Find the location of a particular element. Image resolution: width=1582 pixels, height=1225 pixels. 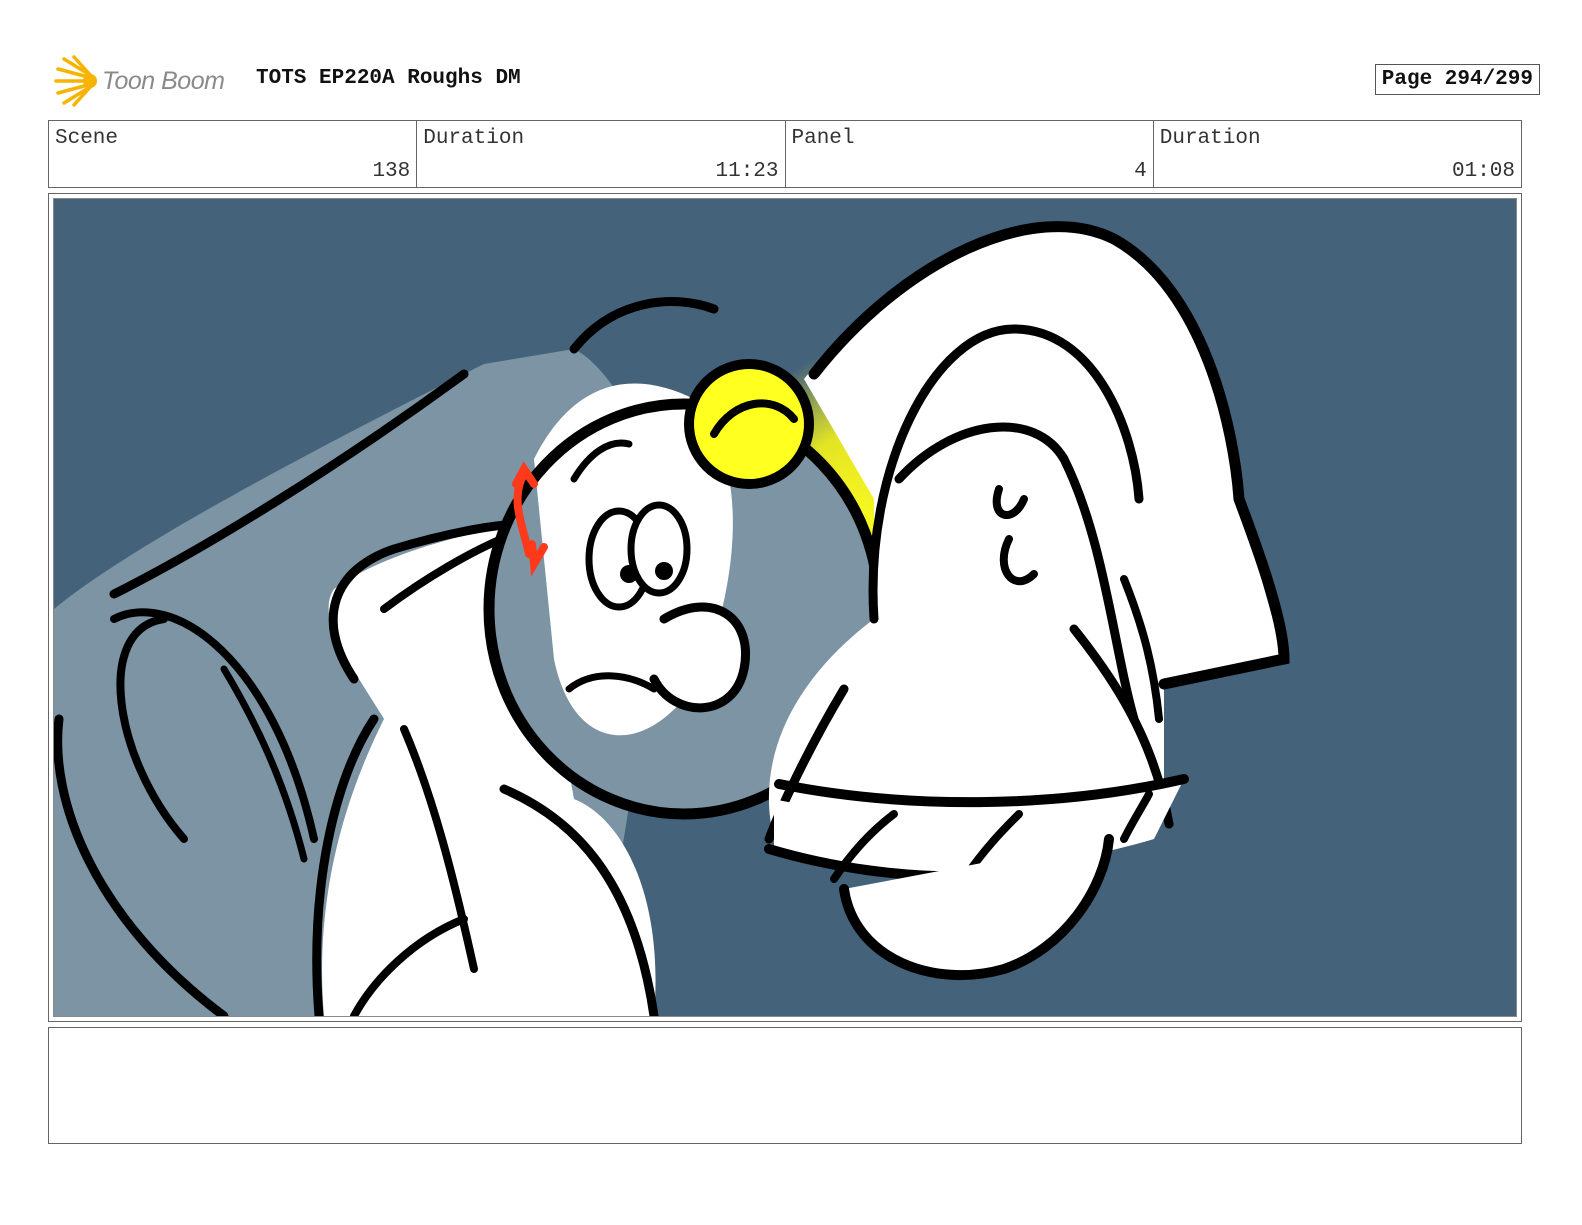

toon-boom-logo: Toon Boom is located at coordinates (137, 81).